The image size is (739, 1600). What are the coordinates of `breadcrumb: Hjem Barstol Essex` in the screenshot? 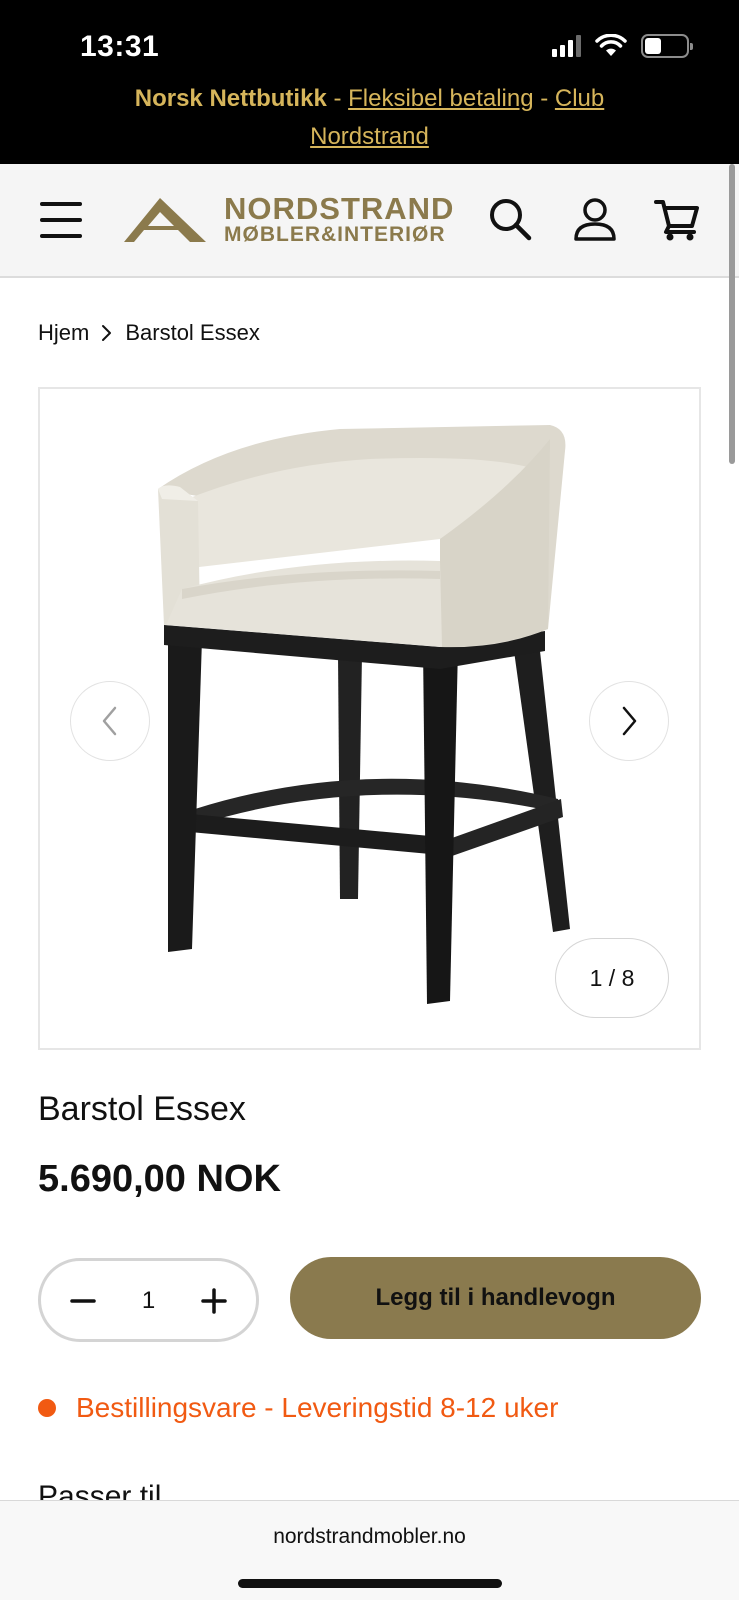 It's located at (149, 333).